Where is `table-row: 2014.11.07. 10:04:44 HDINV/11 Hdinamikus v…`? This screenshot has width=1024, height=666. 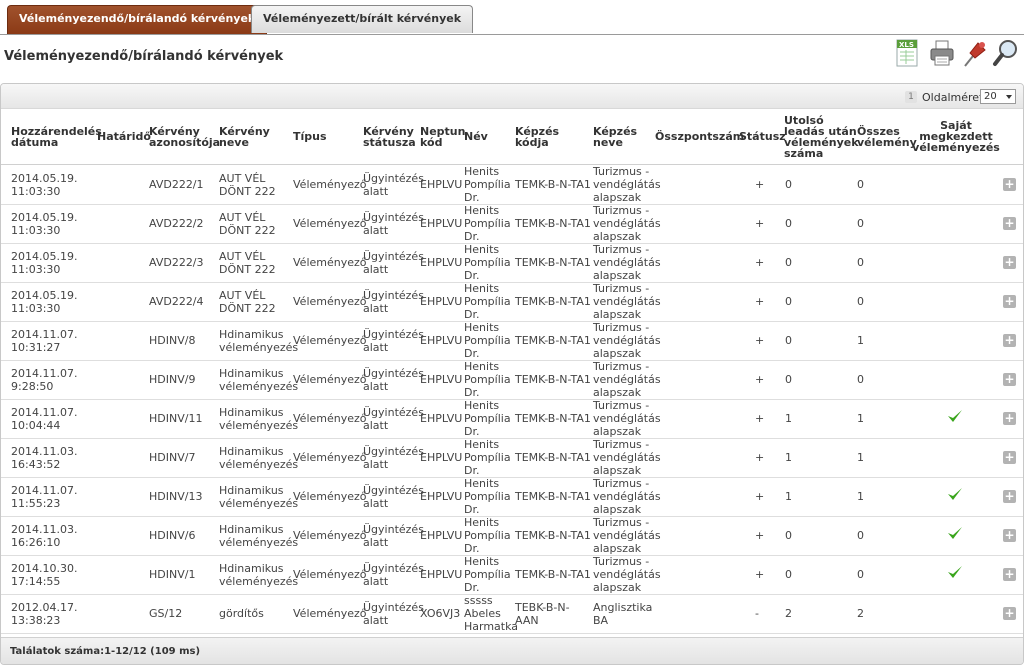
table-row: 2014.11.07. 10:04:44 HDINV/11 Hdinamikus v… is located at coordinates (512, 419).